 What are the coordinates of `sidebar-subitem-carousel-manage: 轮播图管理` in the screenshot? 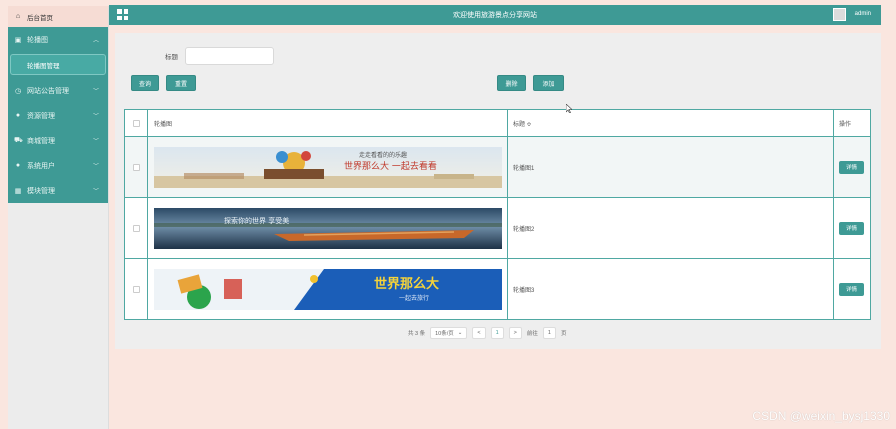 It's located at (58, 64).